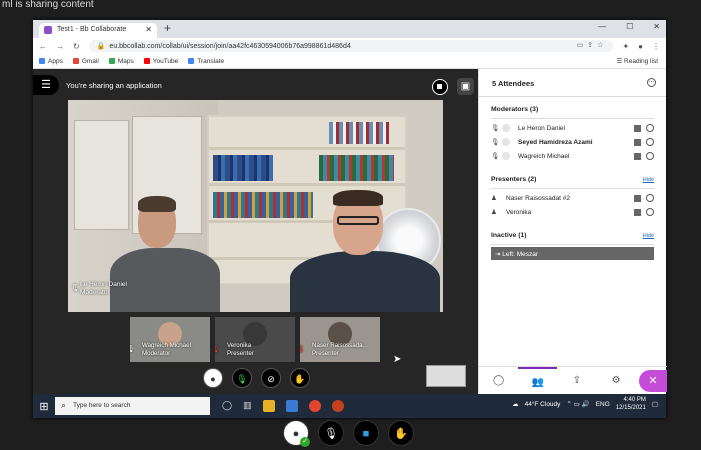  What do you see at coordinates (206, 61) in the screenshot?
I see `bookmark-translate: Translate` at bounding box center [206, 61].